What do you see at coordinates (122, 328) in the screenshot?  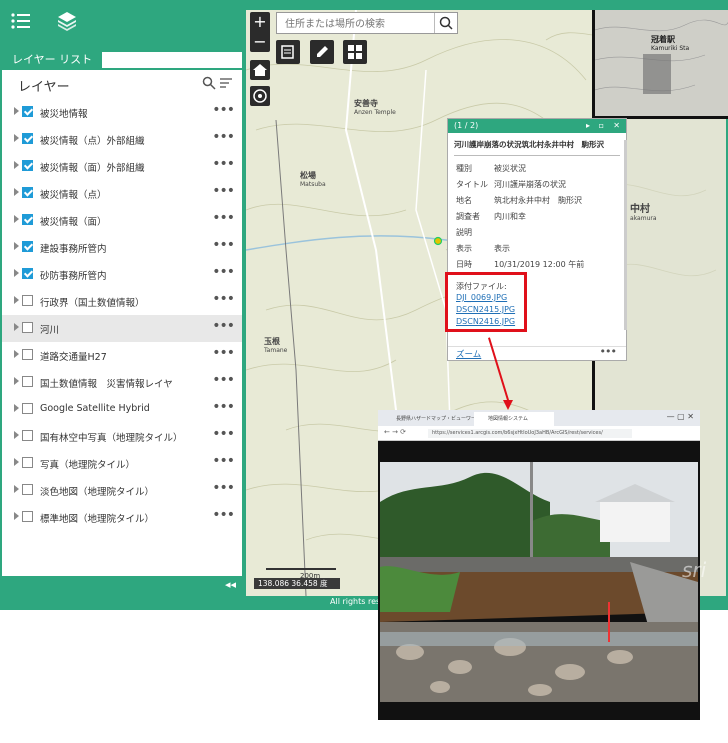 I see `layer-row: 河川 •••` at bounding box center [122, 328].